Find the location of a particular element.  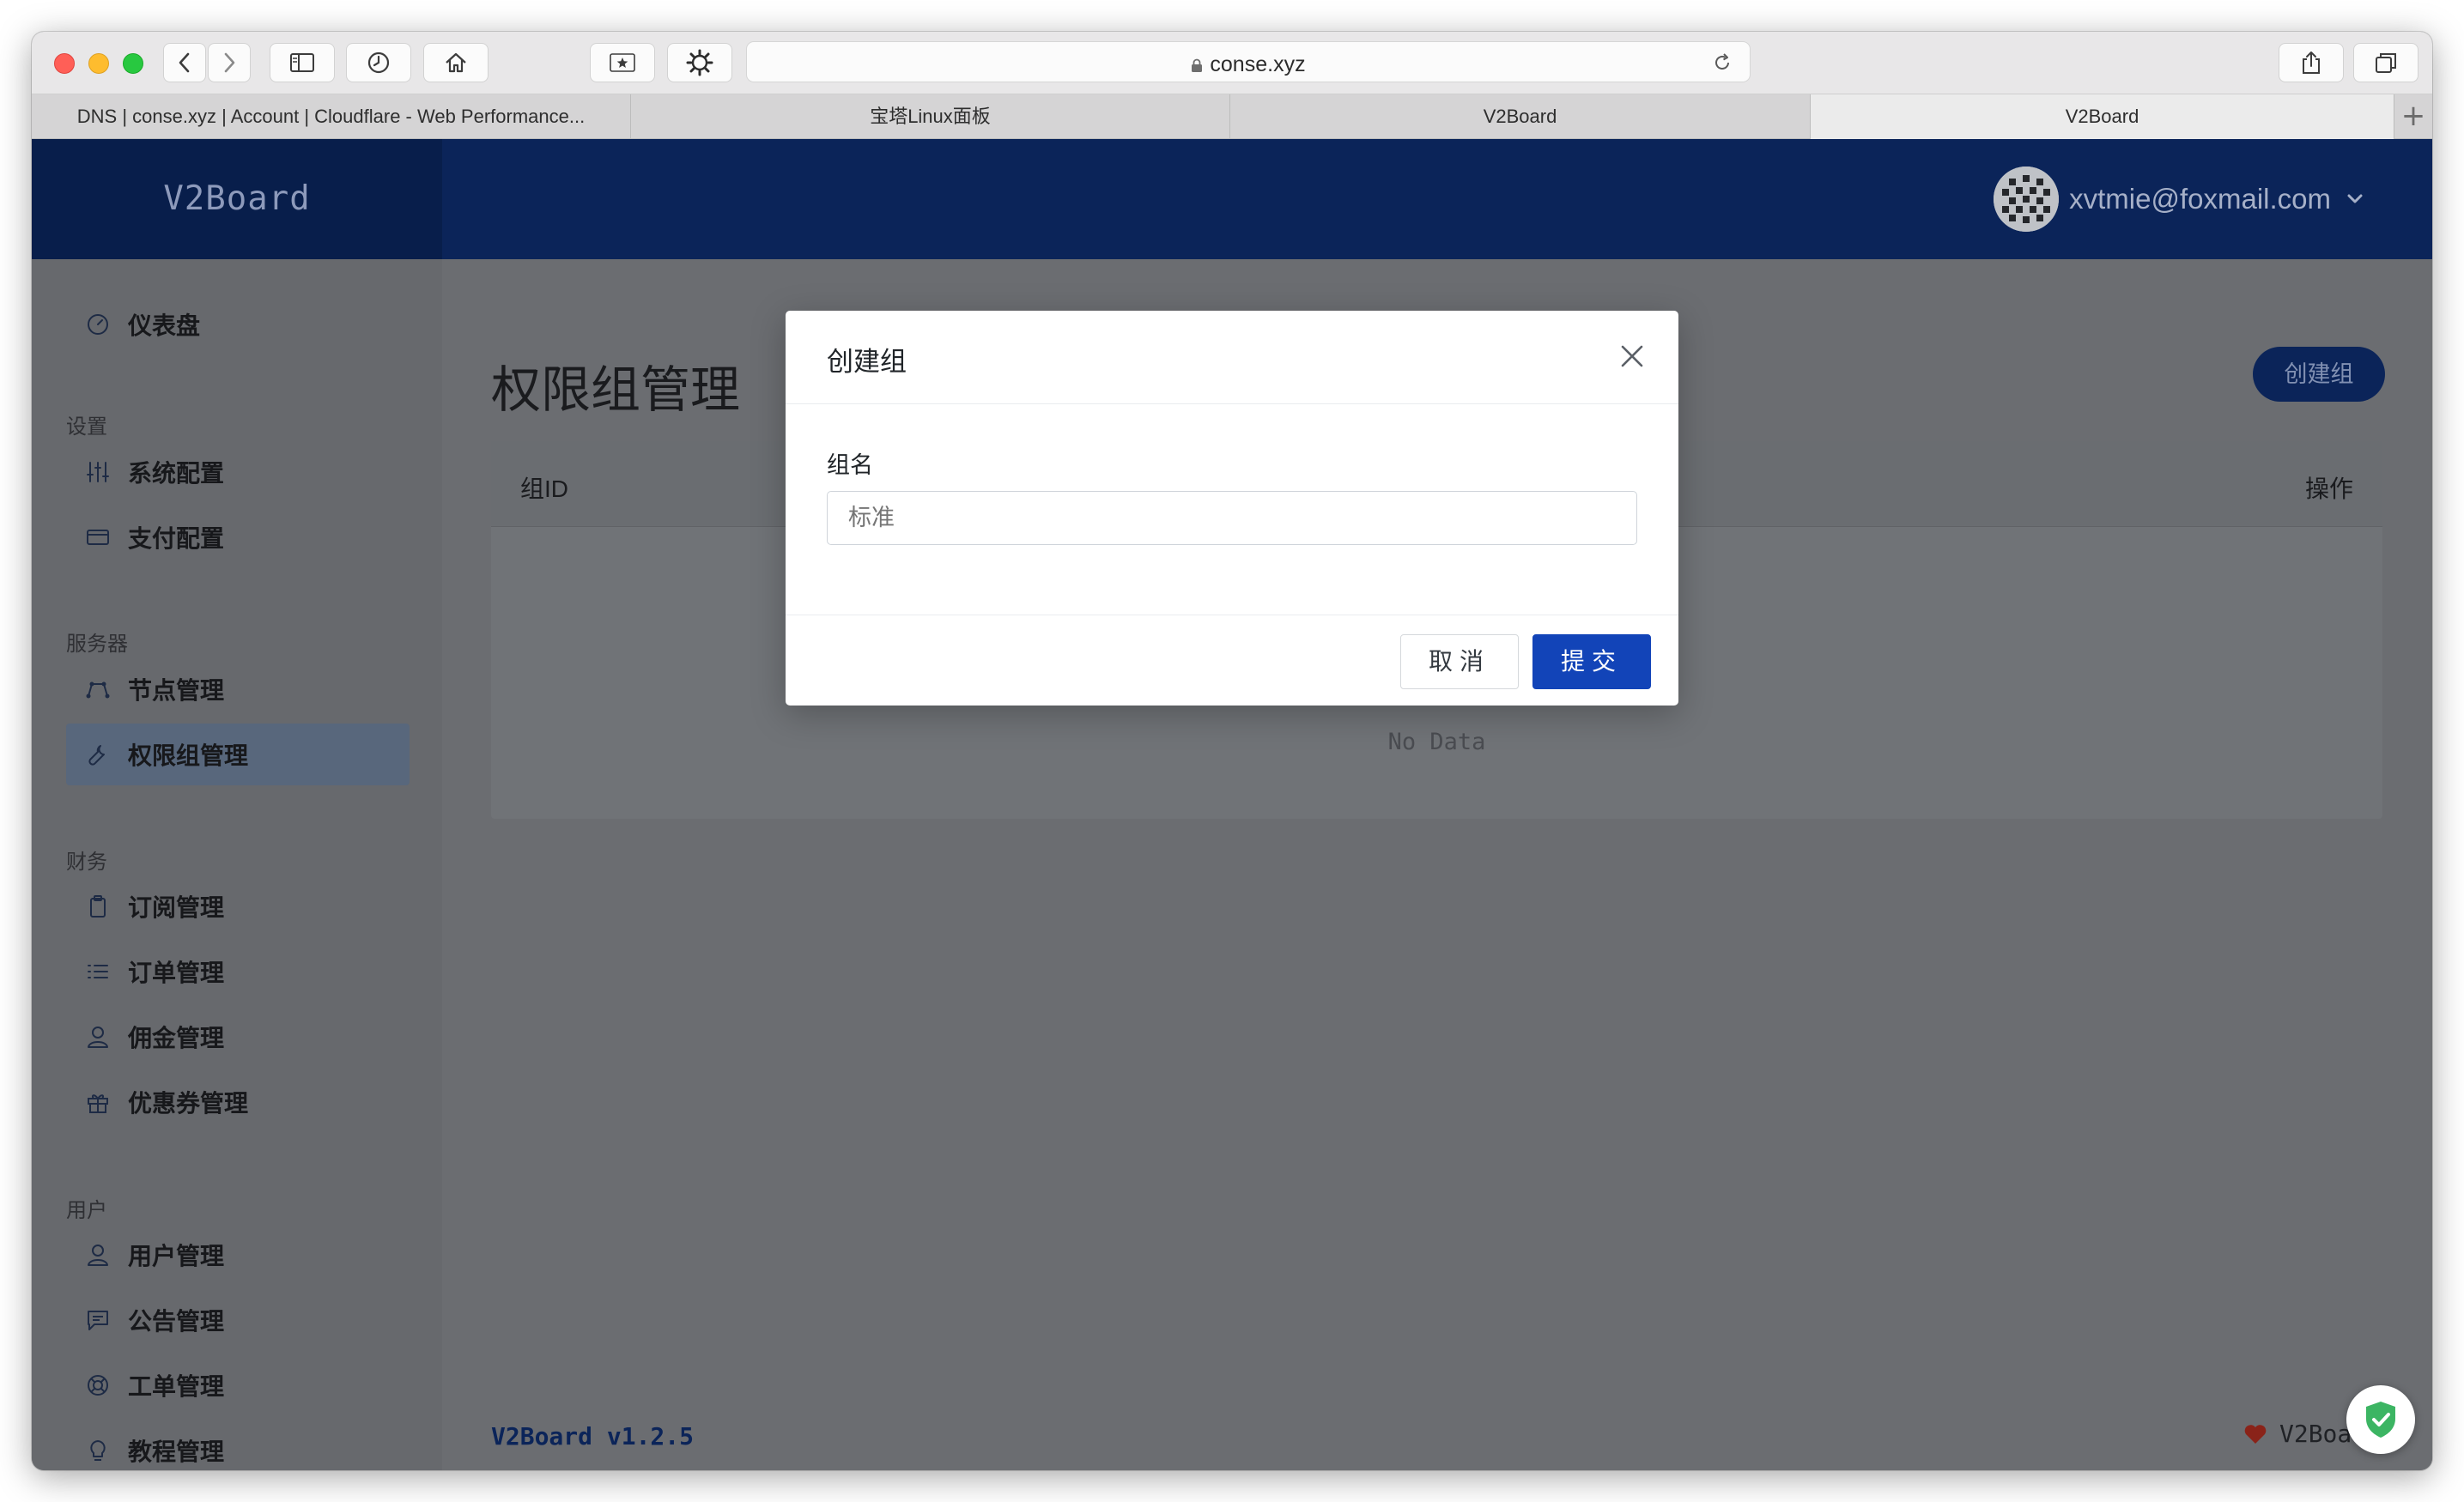

clipboard-icon is located at coordinates (98, 906).